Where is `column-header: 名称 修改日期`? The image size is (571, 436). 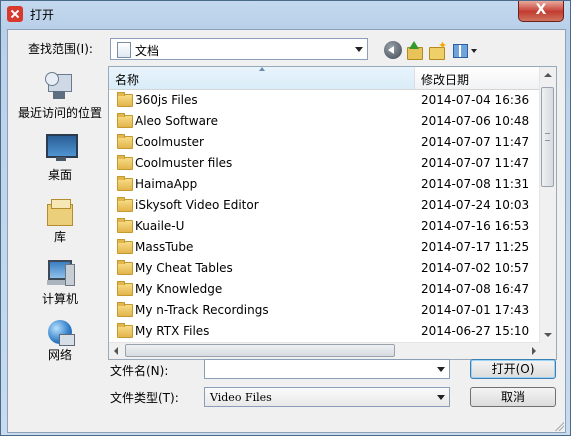 column-header: 名称 修改日期 is located at coordinates (325, 78).